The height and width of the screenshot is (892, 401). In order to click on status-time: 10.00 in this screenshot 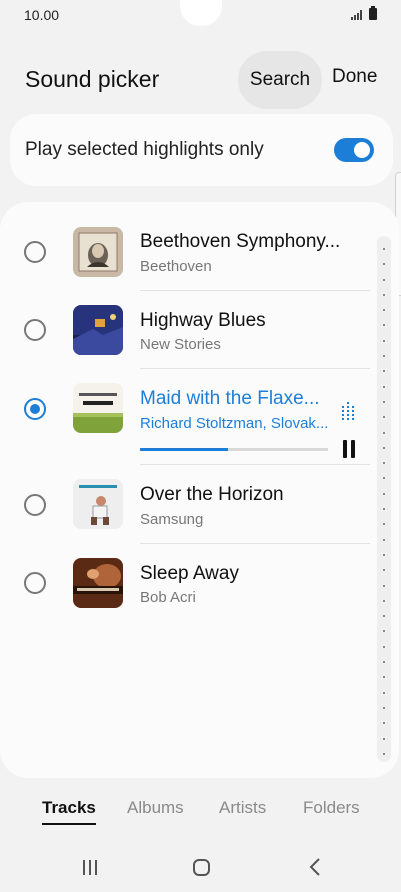, I will do `click(42, 15)`.